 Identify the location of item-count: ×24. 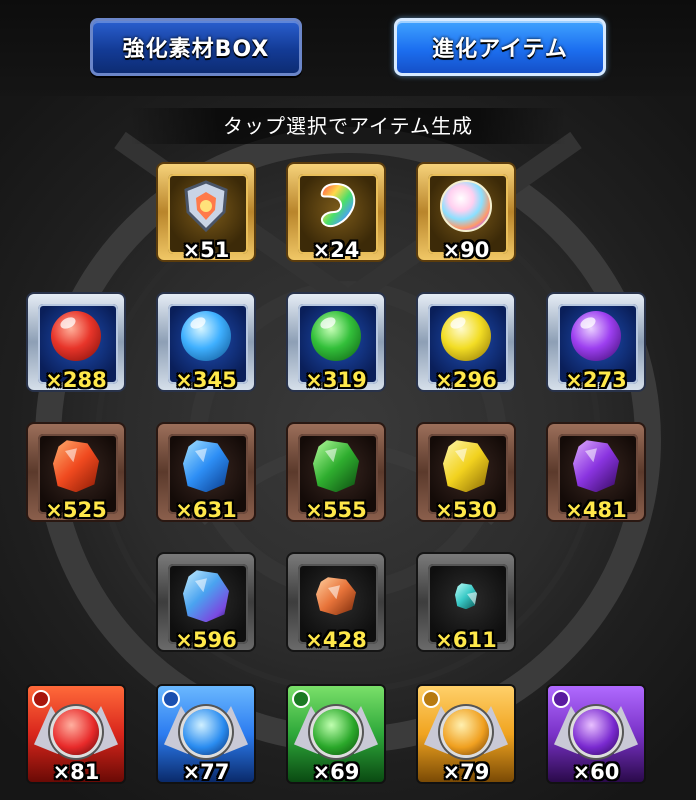
(336, 250).